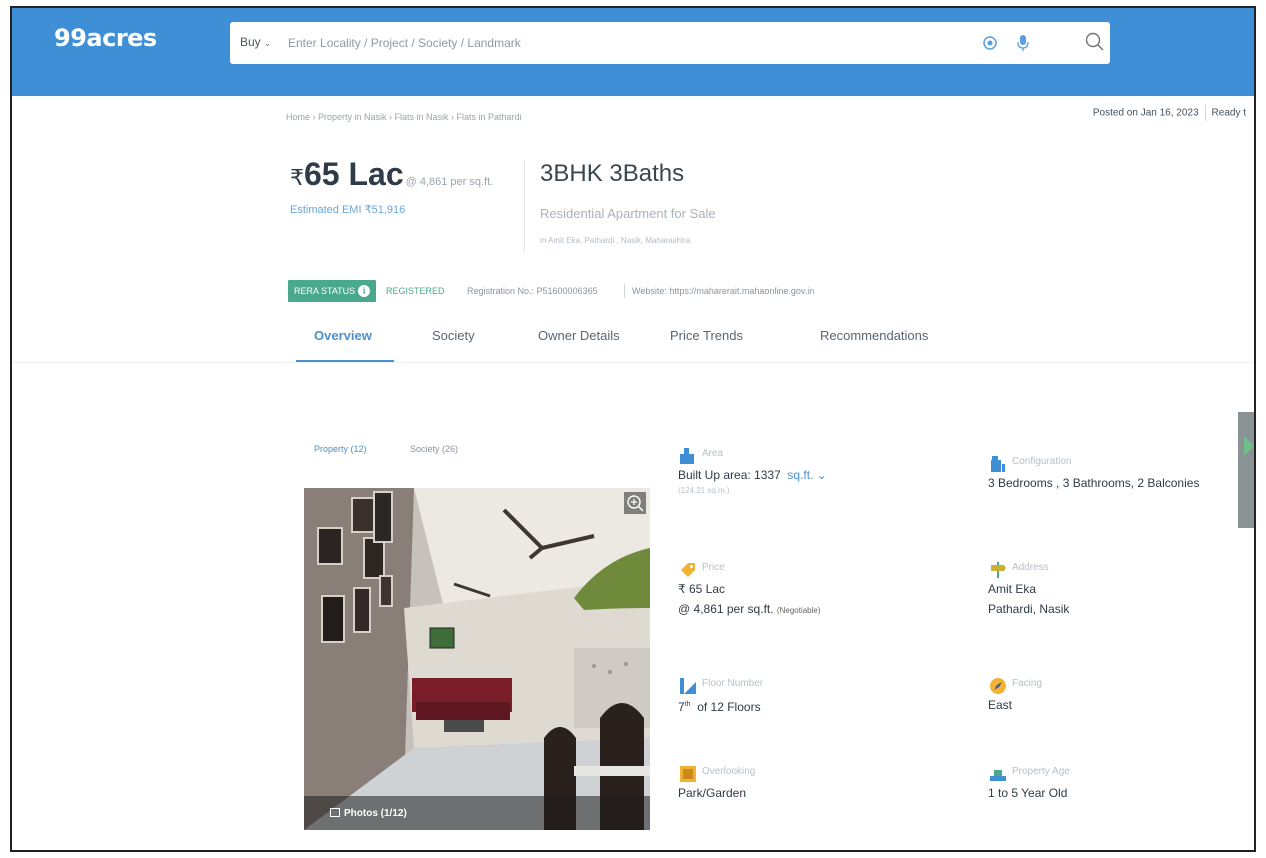 The width and height of the screenshot is (1266, 858). I want to click on possession-status: Ready t, so click(1228, 113).